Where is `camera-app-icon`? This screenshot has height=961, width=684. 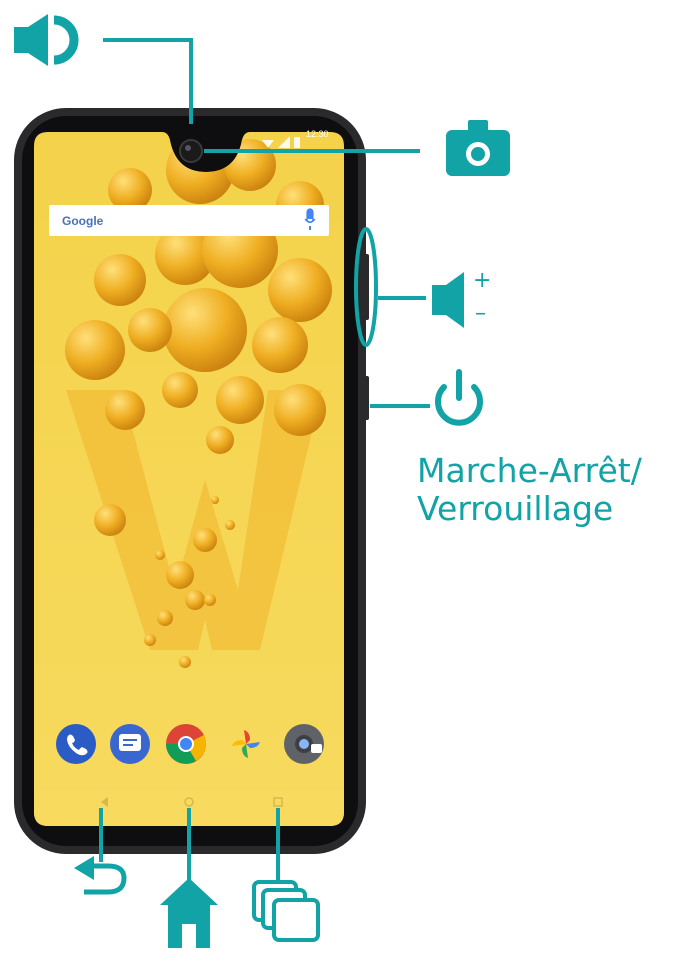
camera-app-icon is located at coordinates (304, 744).